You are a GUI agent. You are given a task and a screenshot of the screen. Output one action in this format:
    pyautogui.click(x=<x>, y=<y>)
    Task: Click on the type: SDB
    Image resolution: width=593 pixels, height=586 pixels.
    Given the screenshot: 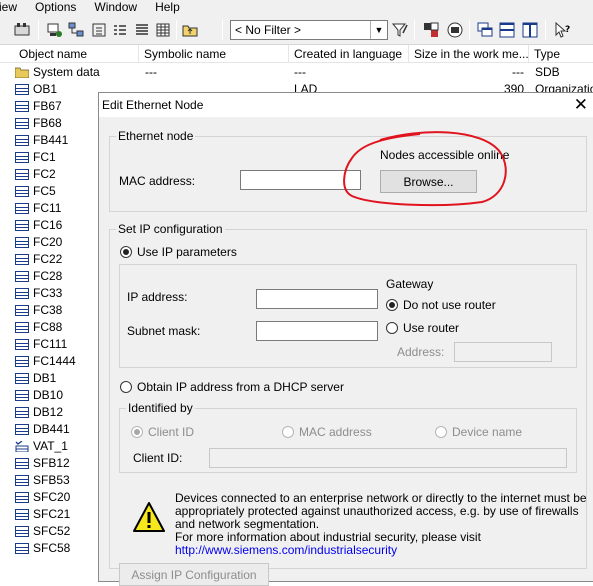 What is the action you would take?
    pyautogui.click(x=547, y=72)
    